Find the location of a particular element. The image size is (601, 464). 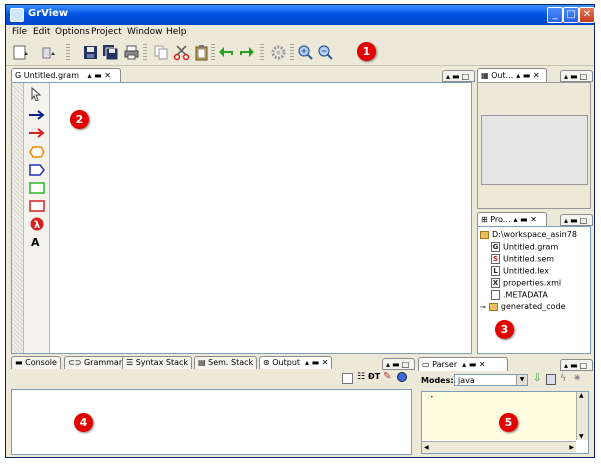

arrow-blue-icon is located at coordinates (37, 116).